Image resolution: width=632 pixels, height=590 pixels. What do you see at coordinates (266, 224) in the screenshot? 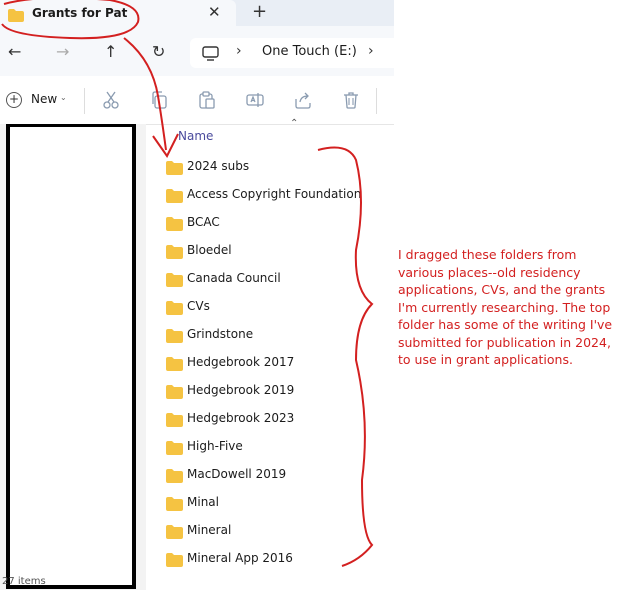
I see `list-item: BCAC` at bounding box center [266, 224].